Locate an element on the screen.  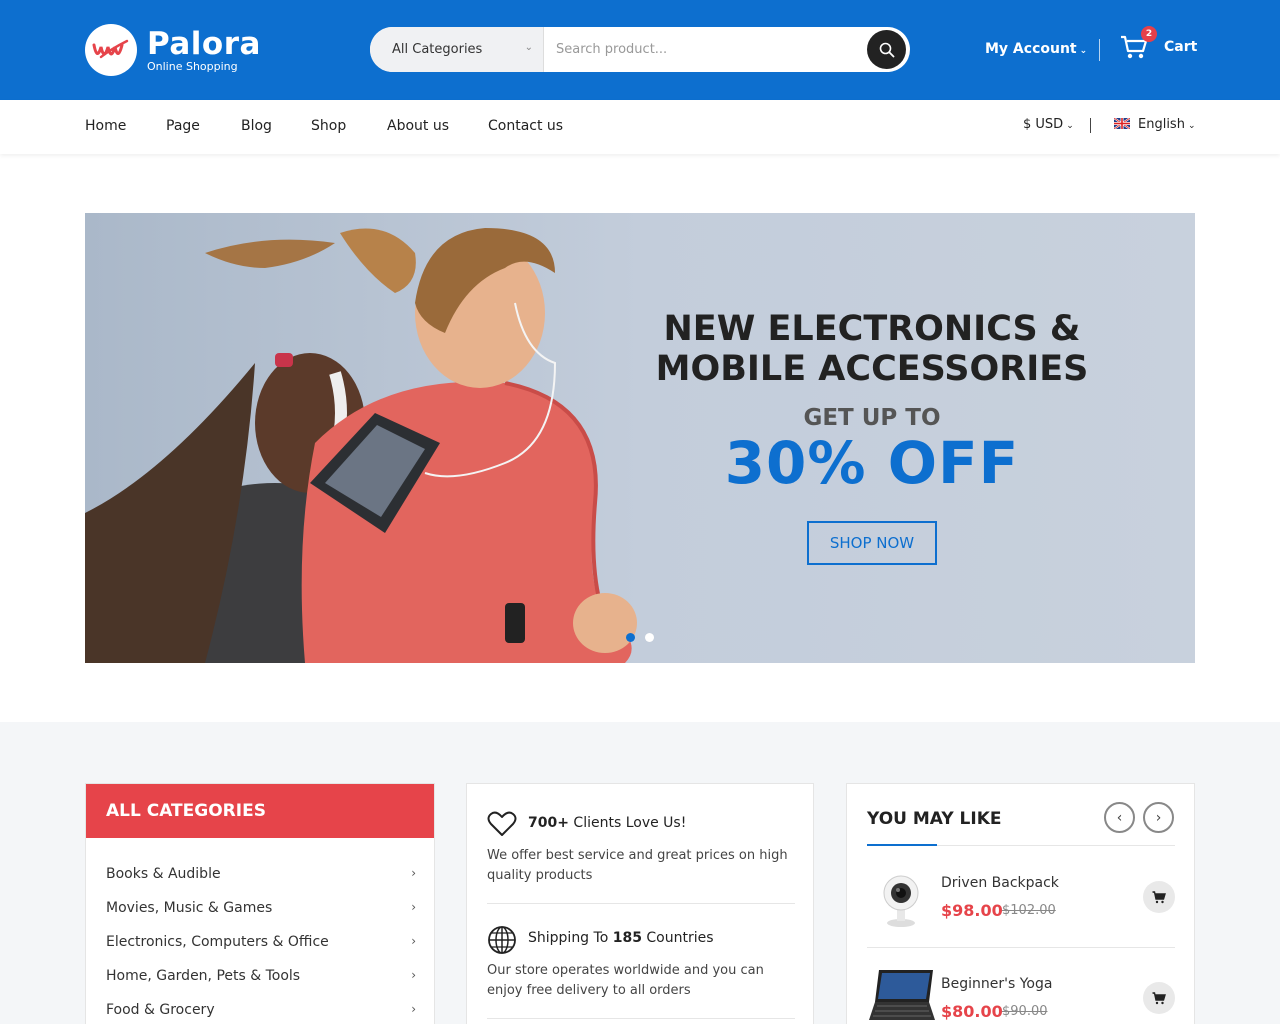
feature-title-rest: Clients Love Us! is located at coordinates (627, 823).